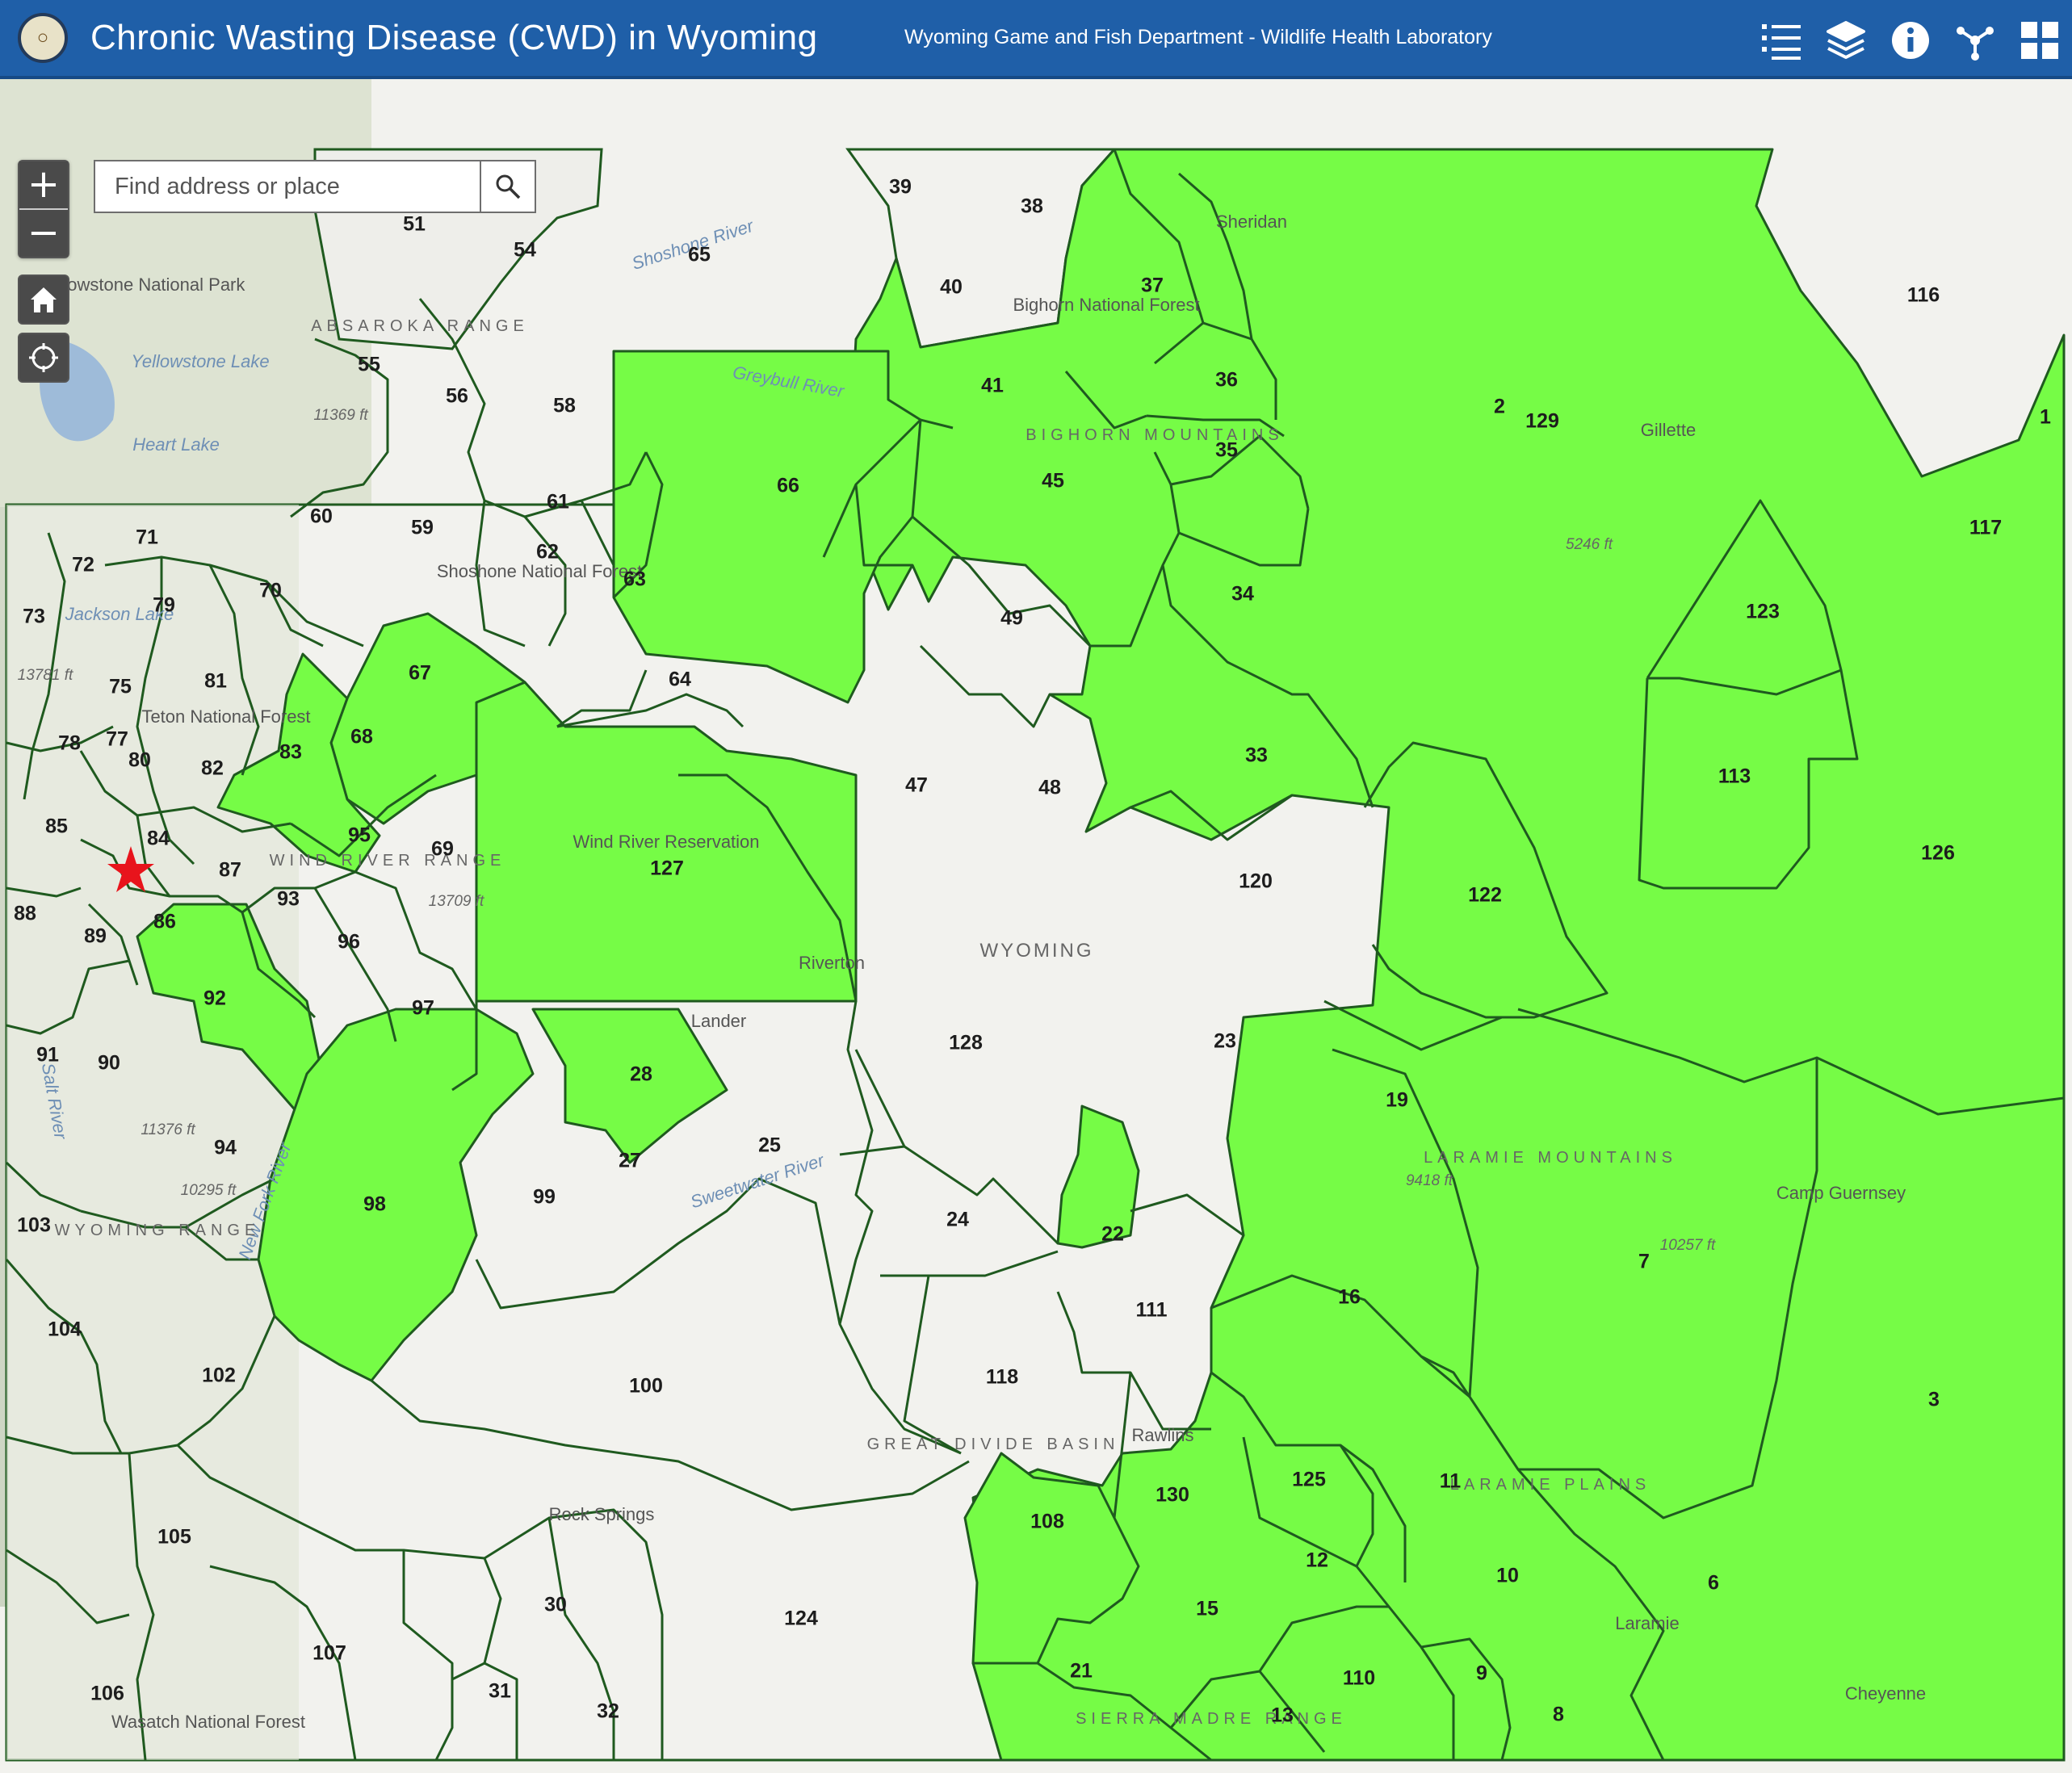  Describe the element at coordinates (2045, 417) in the screenshot. I see `area-label-1: 1` at that location.